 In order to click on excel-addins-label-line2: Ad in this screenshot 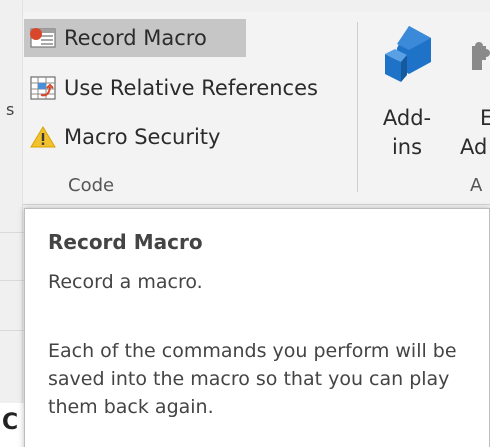, I will do `click(474, 147)`.